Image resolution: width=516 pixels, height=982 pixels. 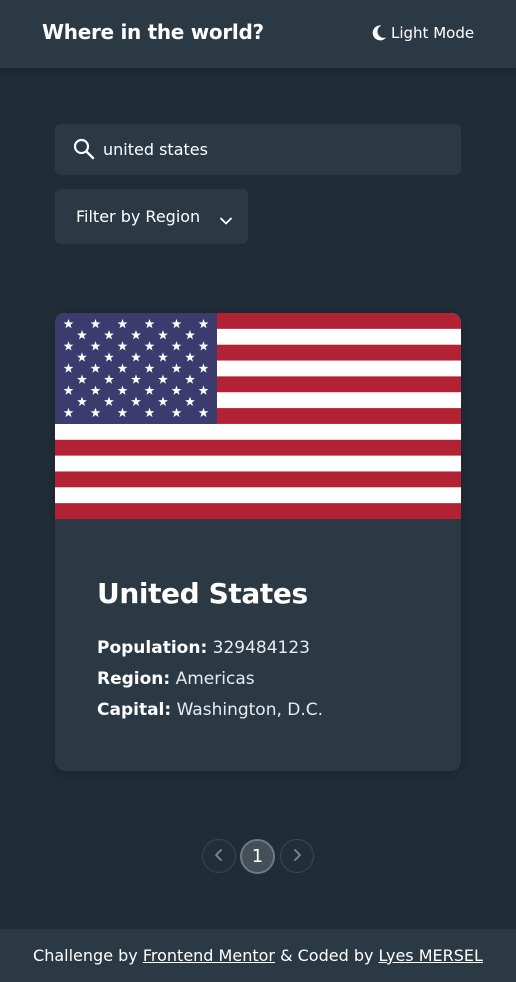 I want to click on region-value: Americas, so click(x=215, y=679).